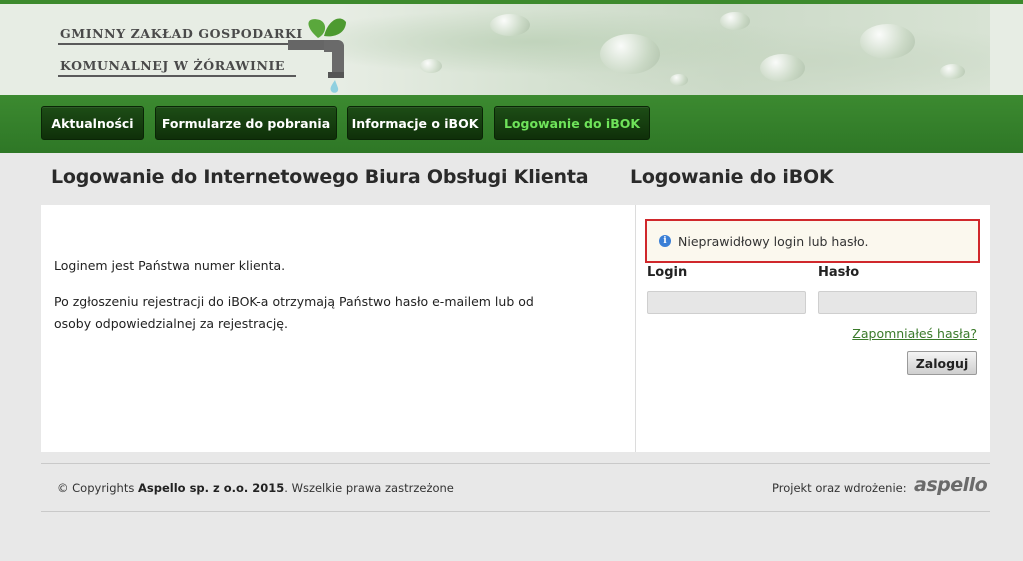  Describe the element at coordinates (92, 123) in the screenshot. I see `nav-item-aktualnosci: Aktualności` at that location.